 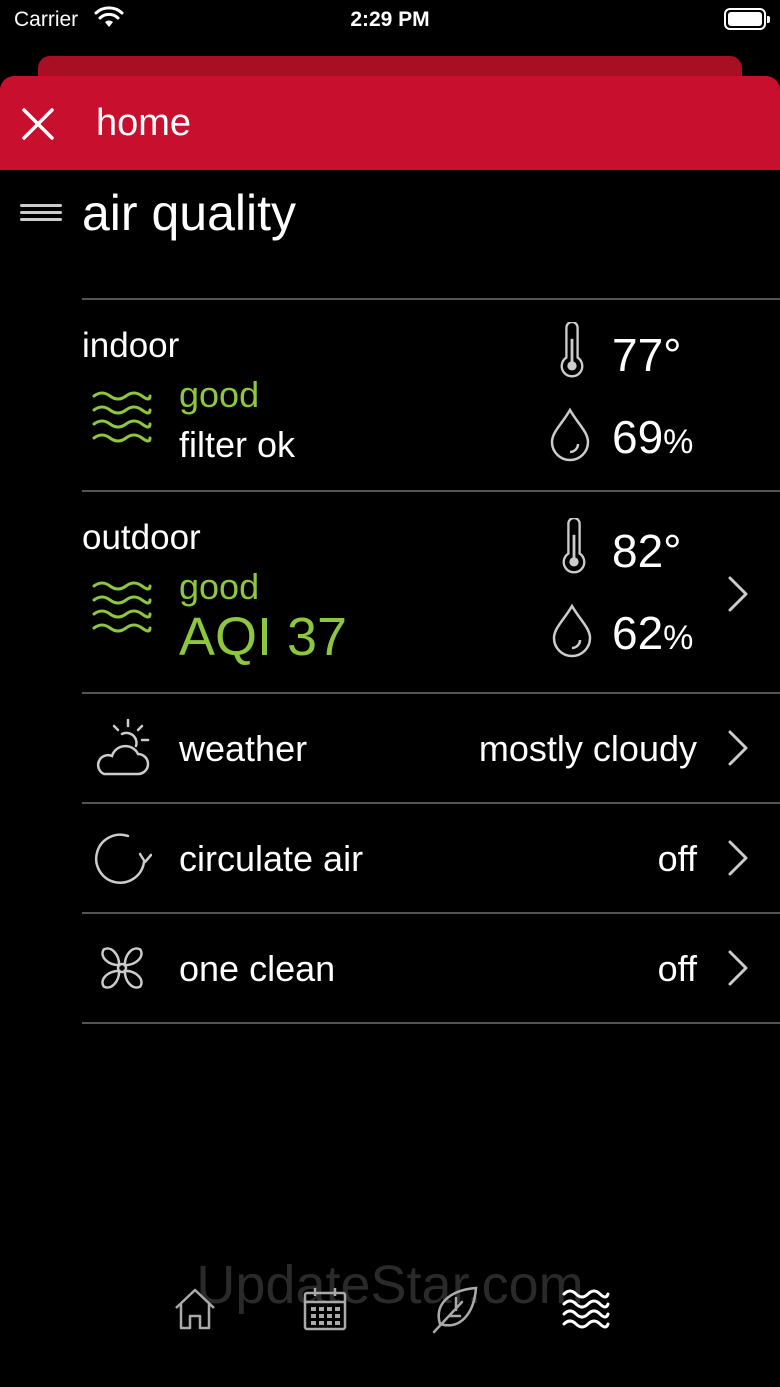 I want to click on outdoor-humidity-value: 62, so click(x=638, y=633).